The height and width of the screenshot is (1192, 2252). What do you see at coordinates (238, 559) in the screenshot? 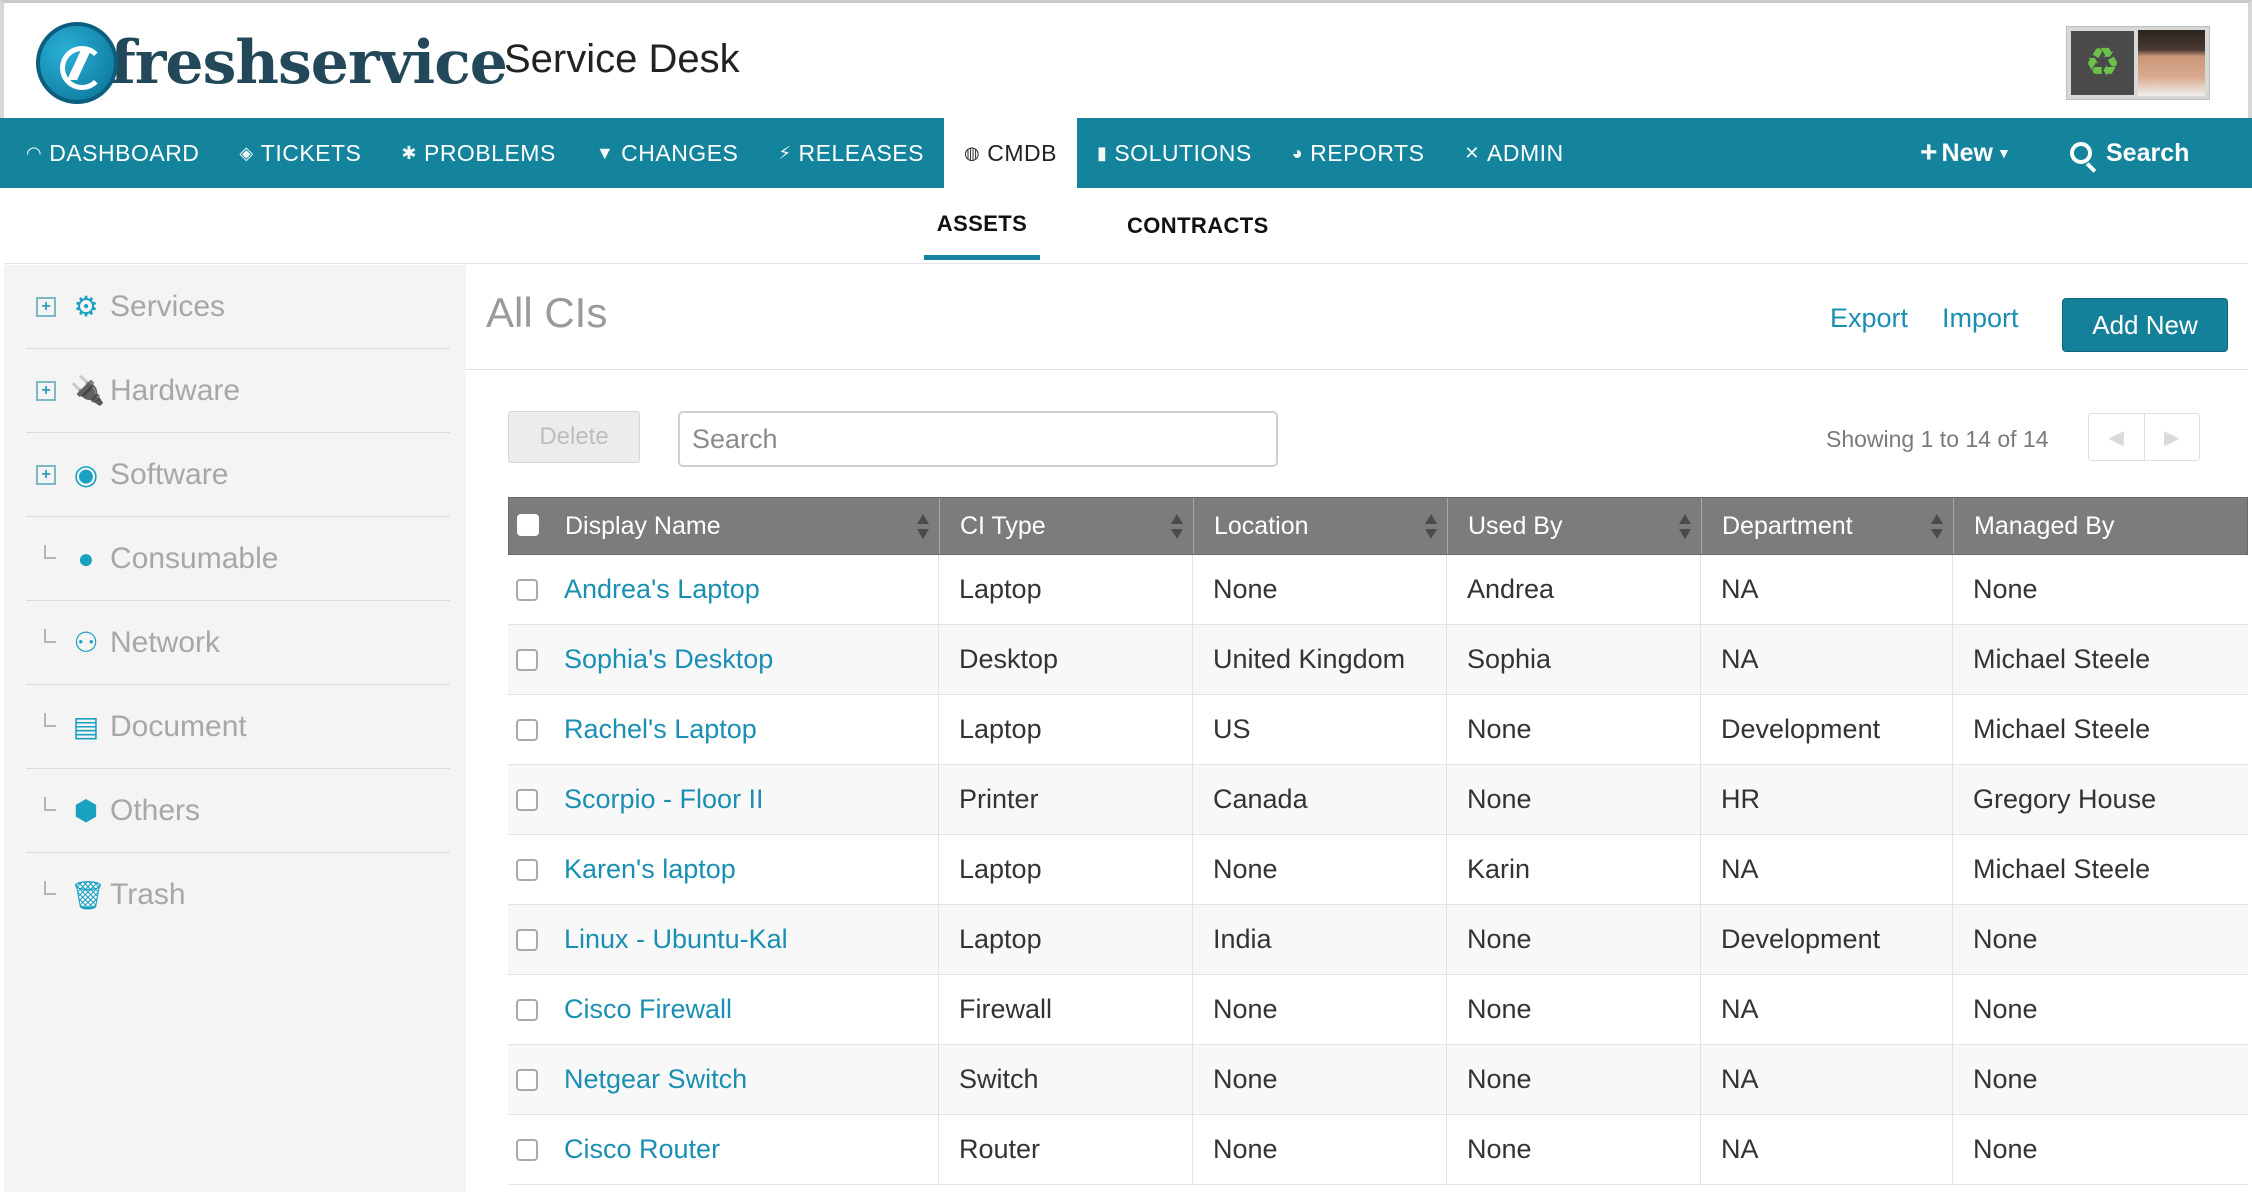
I see `sidebar-item-consumable: ● Consumable` at bounding box center [238, 559].